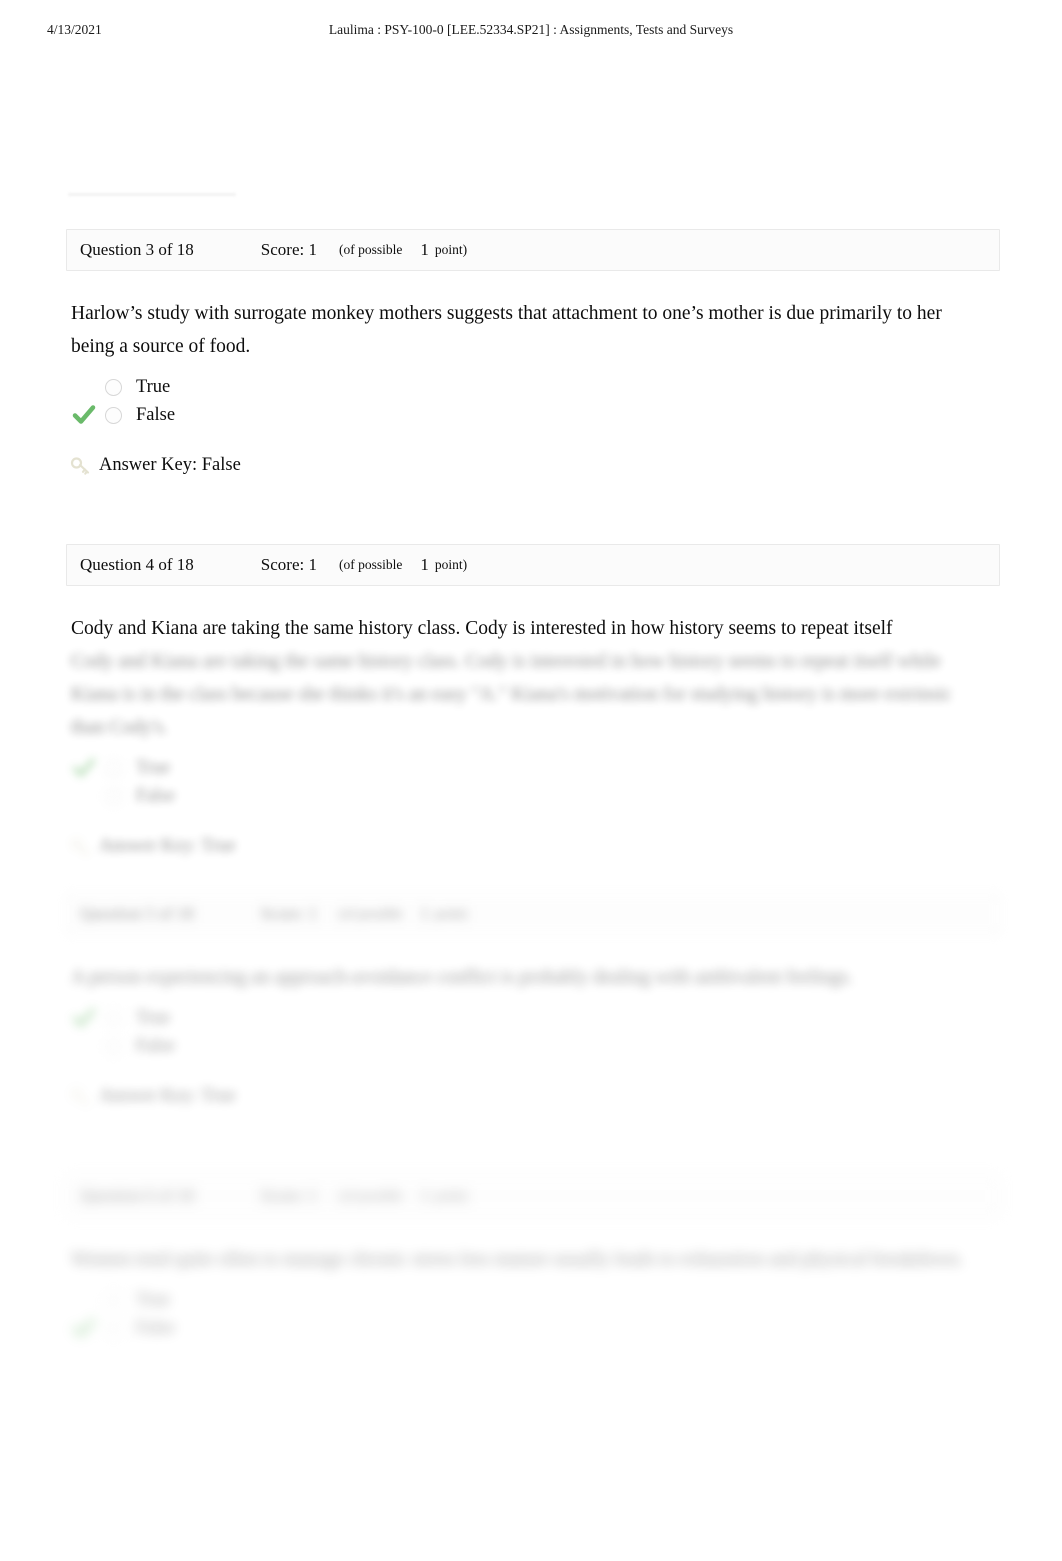  Describe the element at coordinates (137, 564) in the screenshot. I see `question-number: Question 4 of 18` at that location.